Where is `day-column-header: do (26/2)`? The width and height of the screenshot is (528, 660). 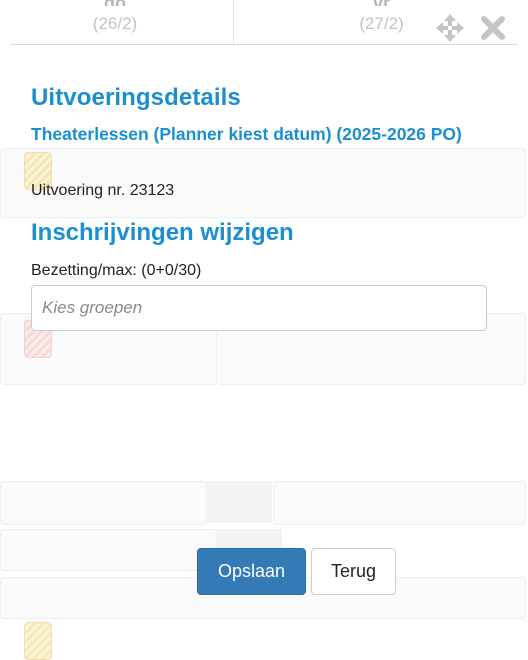
day-column-header: do (26/2) is located at coordinates (115, 22).